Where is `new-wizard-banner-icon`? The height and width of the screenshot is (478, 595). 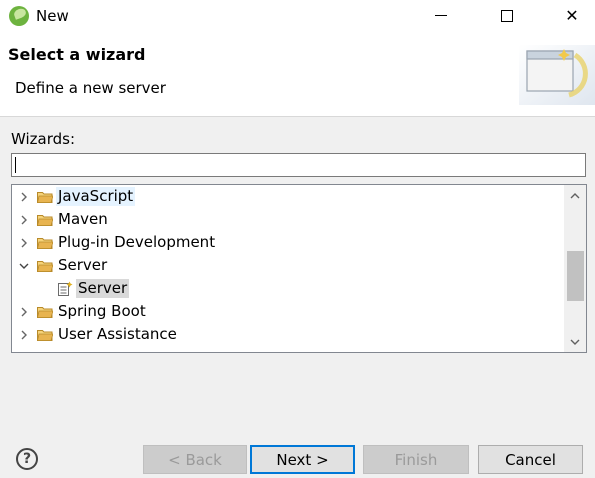
new-wizard-banner-icon is located at coordinates (557, 75).